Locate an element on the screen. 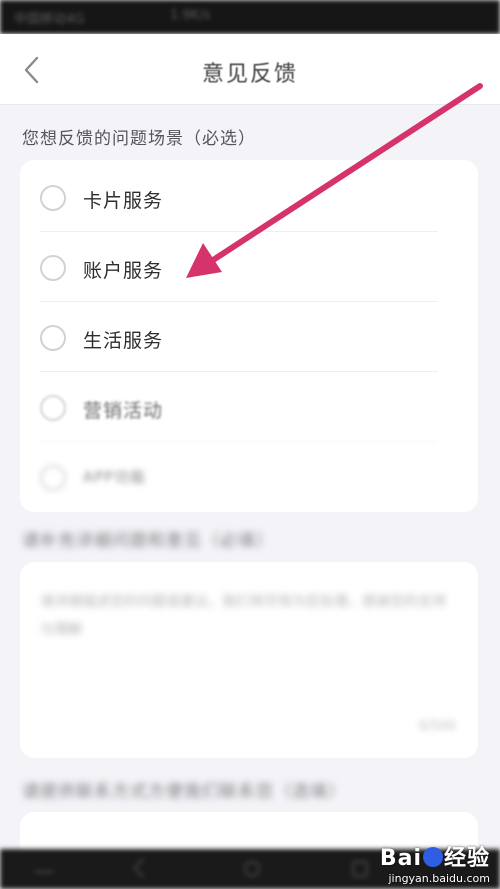 This screenshot has width=500, height=889. watermark-url: jingyan.baidu.com is located at coordinates (439, 878).